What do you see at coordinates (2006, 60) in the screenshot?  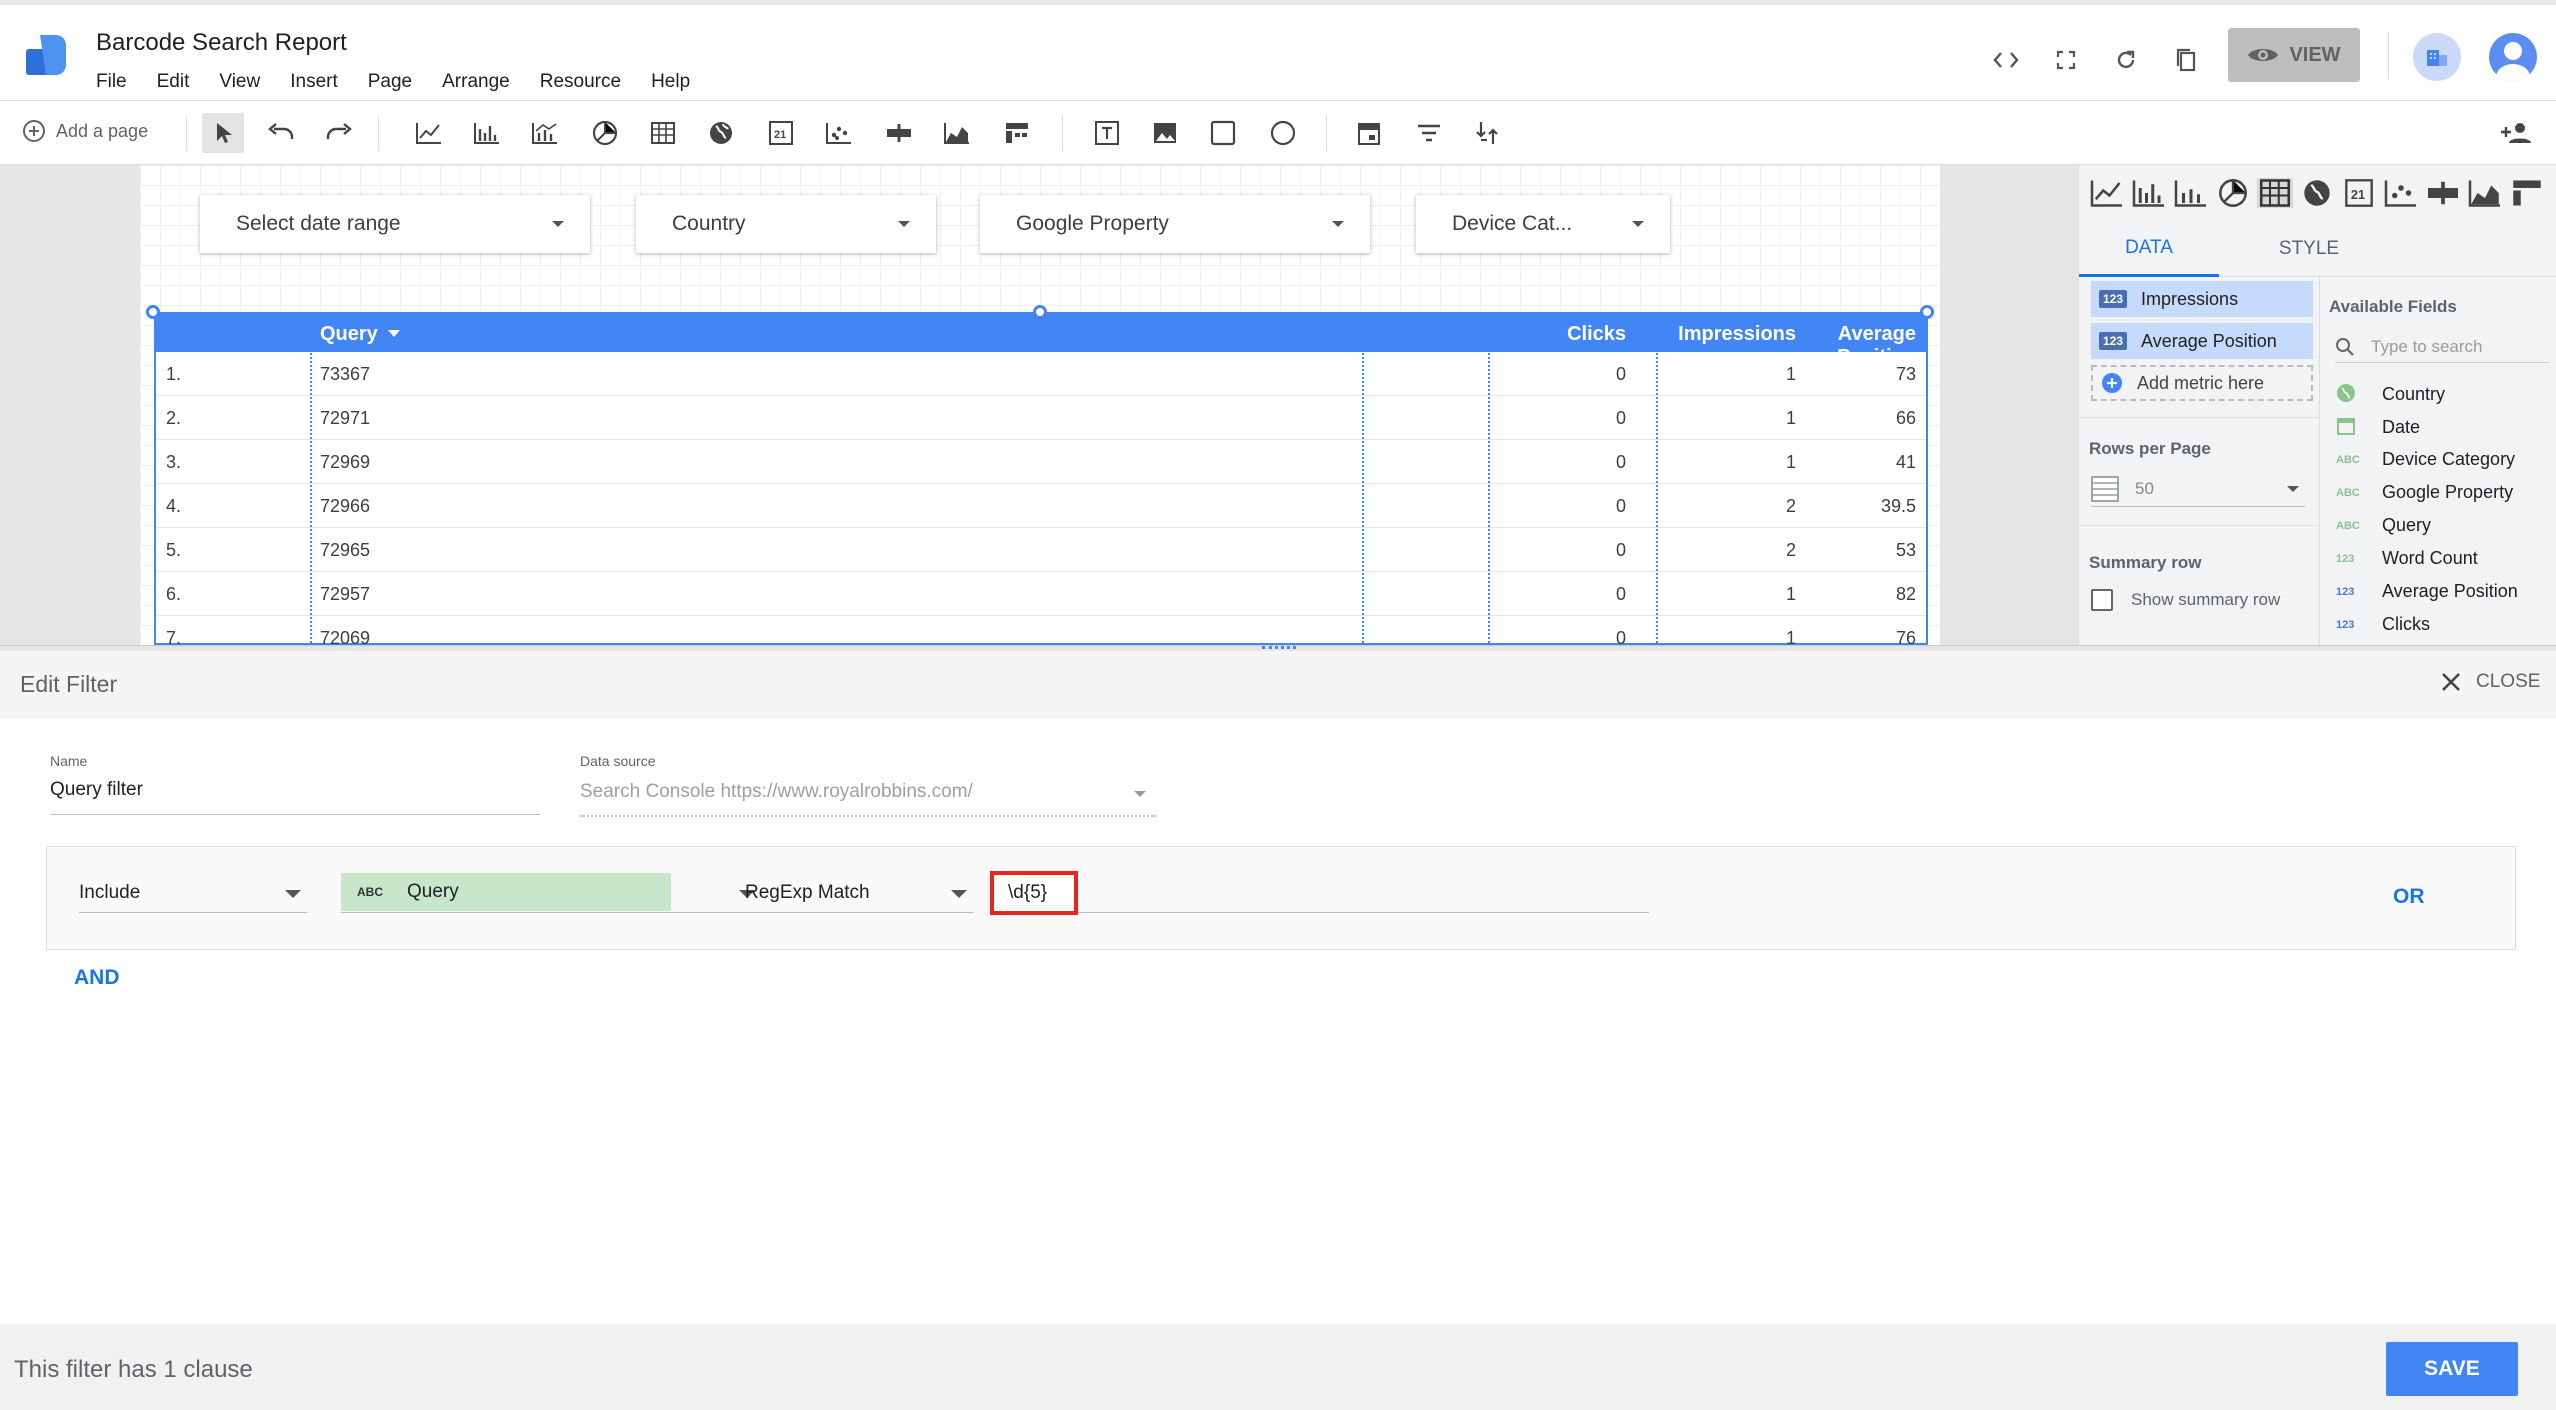 I see `embed-code-icon` at bounding box center [2006, 60].